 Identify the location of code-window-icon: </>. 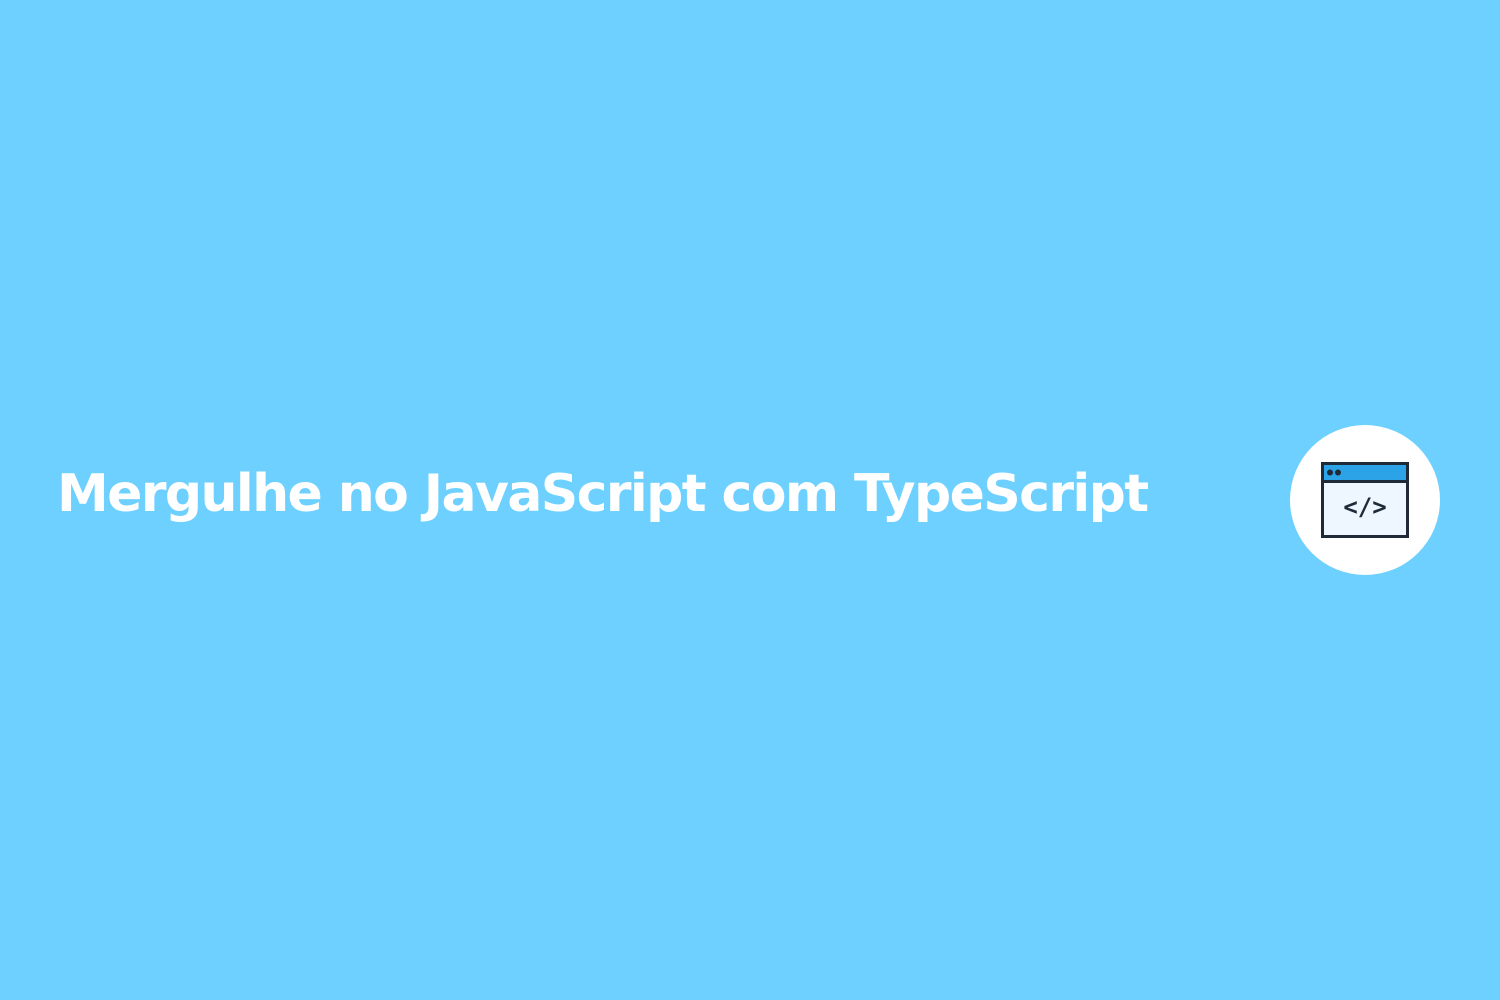
(1365, 500).